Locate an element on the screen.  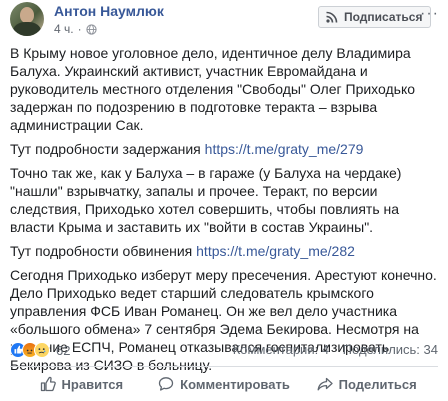
share-button: Поделиться is located at coordinates (366, 384).